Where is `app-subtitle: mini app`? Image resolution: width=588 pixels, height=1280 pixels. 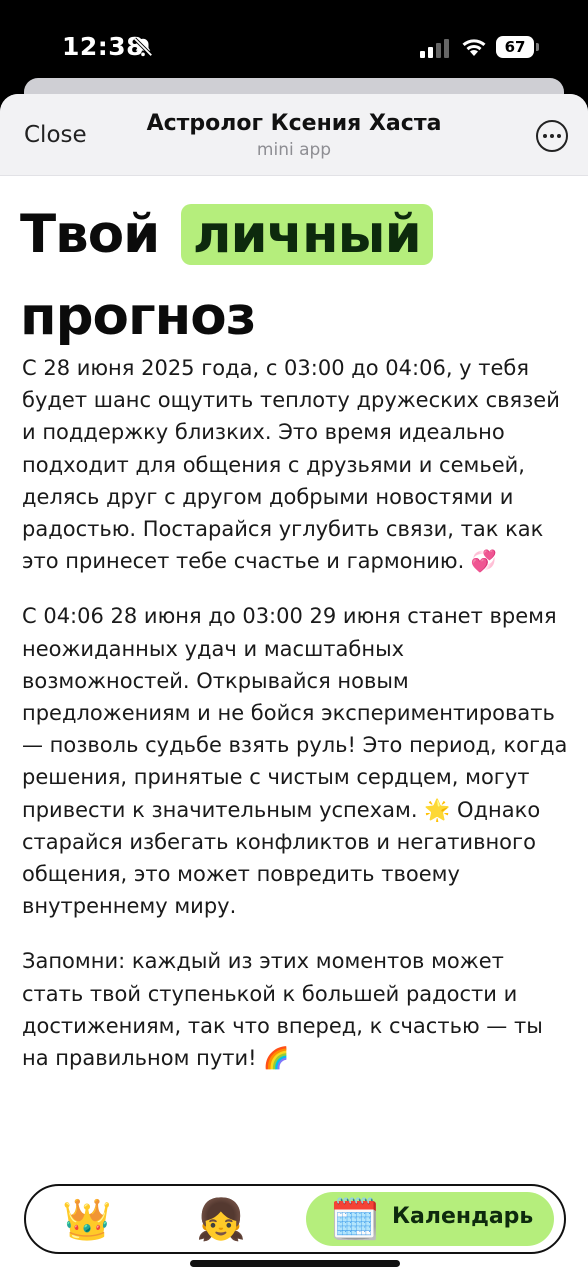
app-subtitle: mini app is located at coordinates (294, 150).